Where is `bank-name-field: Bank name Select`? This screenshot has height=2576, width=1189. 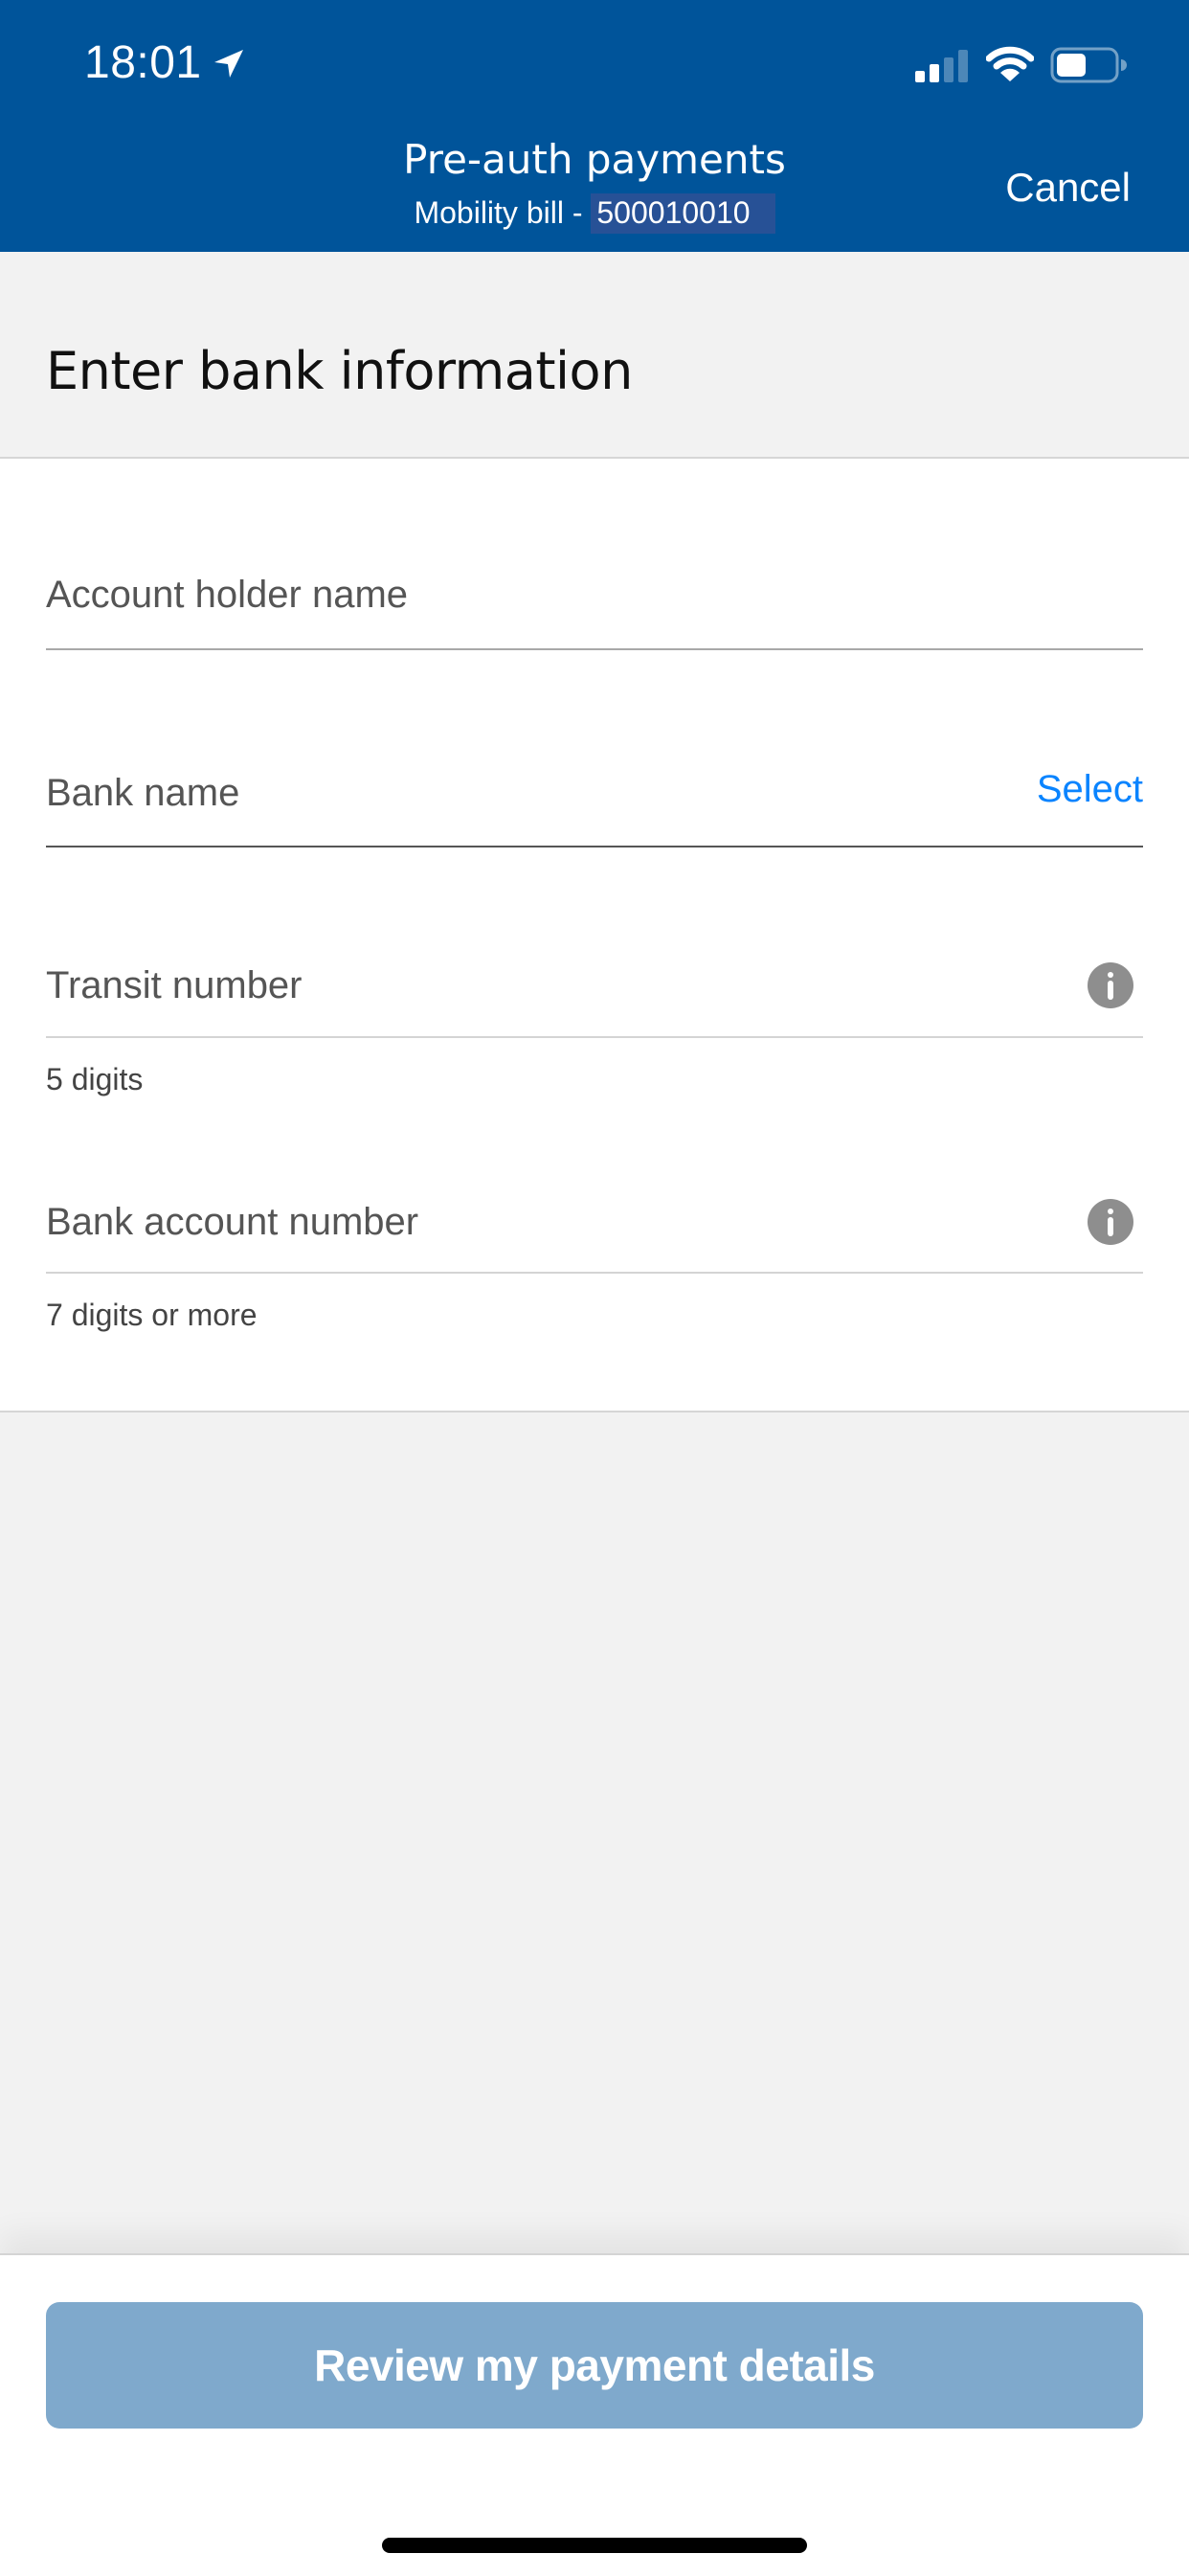
bank-name-field: Bank name Select is located at coordinates (594, 808).